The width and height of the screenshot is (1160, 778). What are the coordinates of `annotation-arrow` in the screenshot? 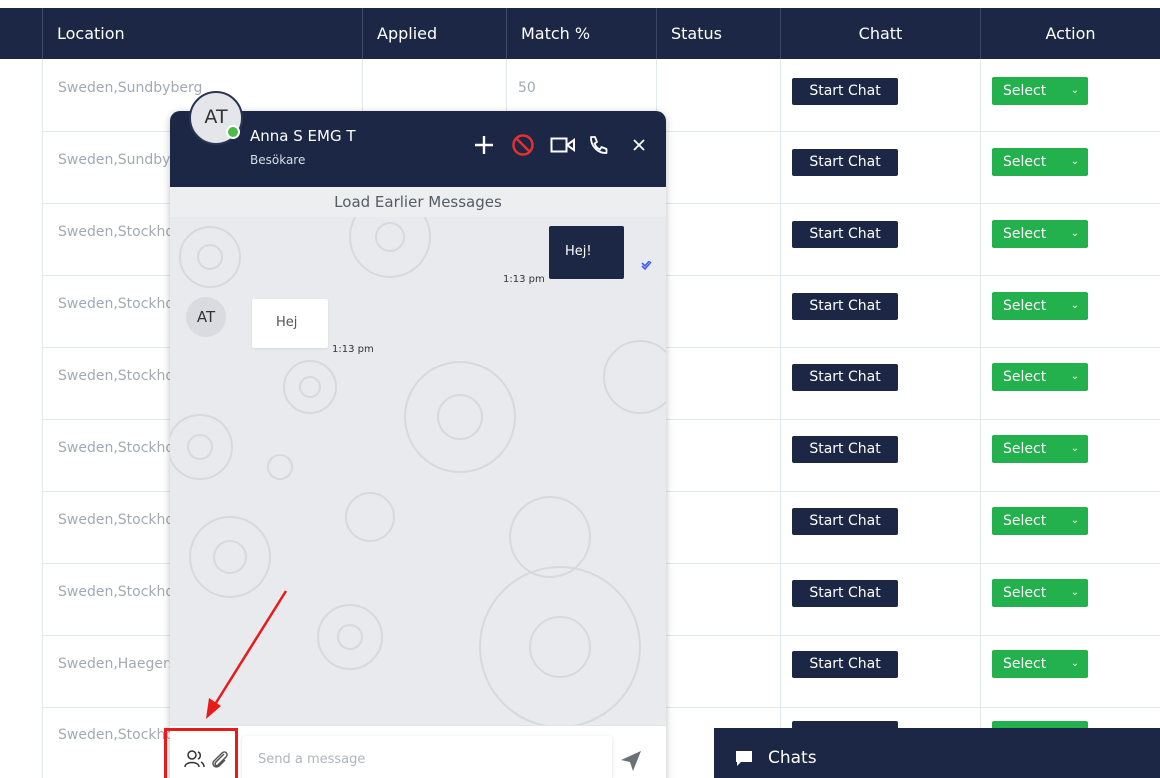 It's located at (247, 654).